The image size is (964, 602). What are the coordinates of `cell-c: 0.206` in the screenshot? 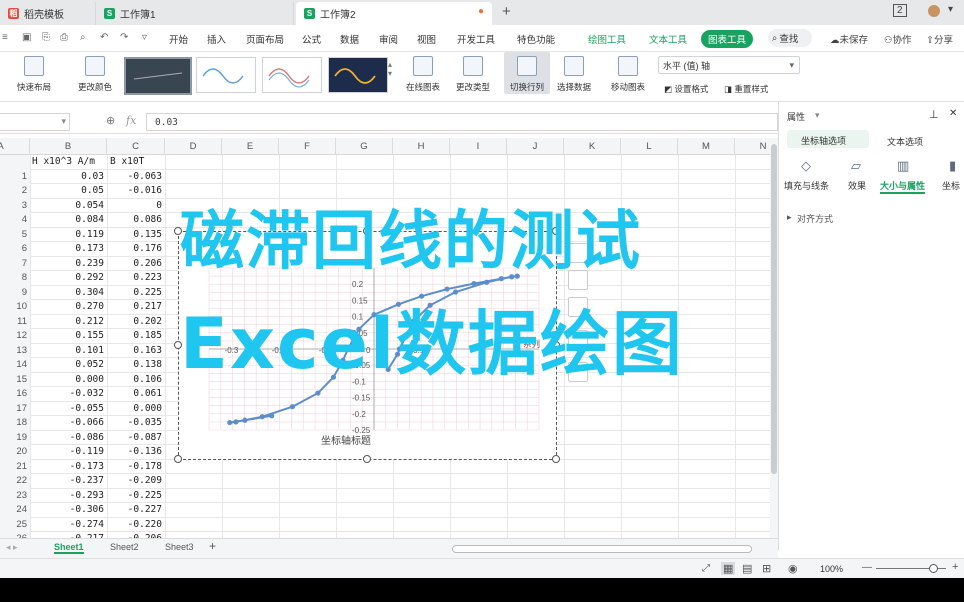 It's located at (136, 263).